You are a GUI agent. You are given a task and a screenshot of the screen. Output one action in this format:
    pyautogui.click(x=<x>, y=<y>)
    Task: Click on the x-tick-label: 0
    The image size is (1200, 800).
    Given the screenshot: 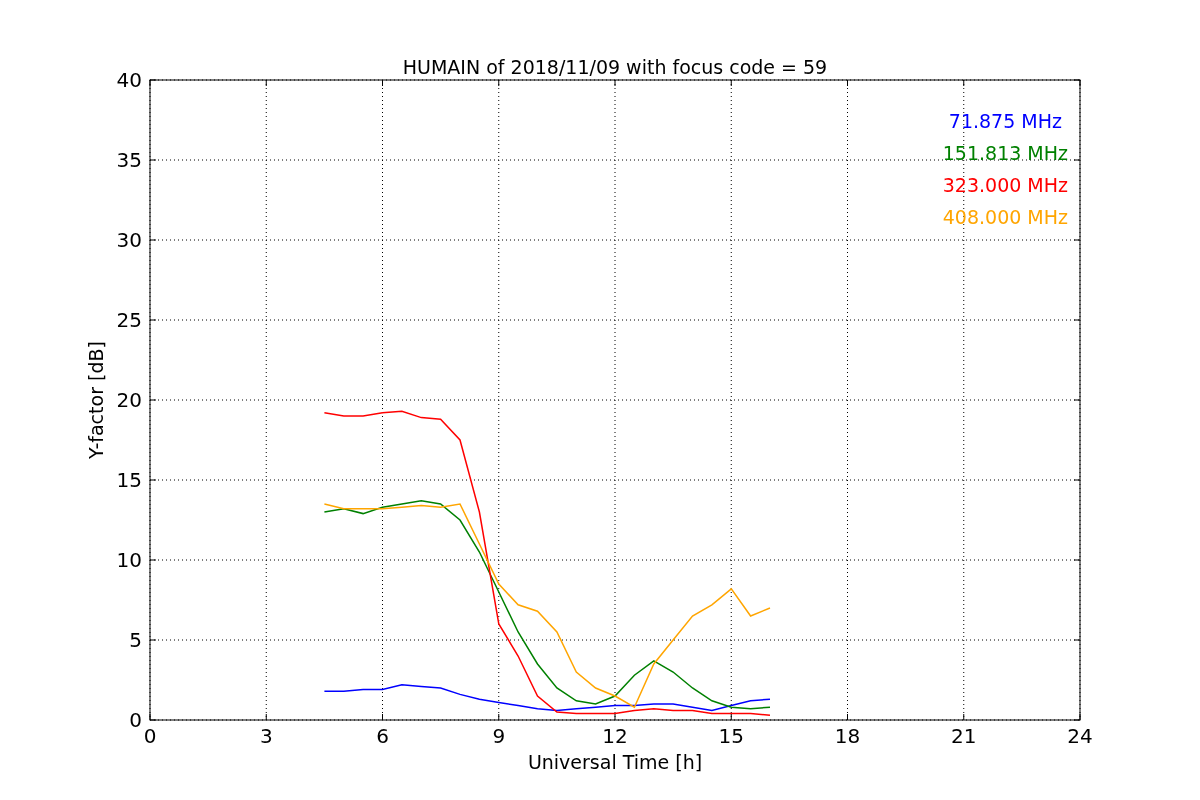 What is the action you would take?
    pyautogui.click(x=150, y=736)
    